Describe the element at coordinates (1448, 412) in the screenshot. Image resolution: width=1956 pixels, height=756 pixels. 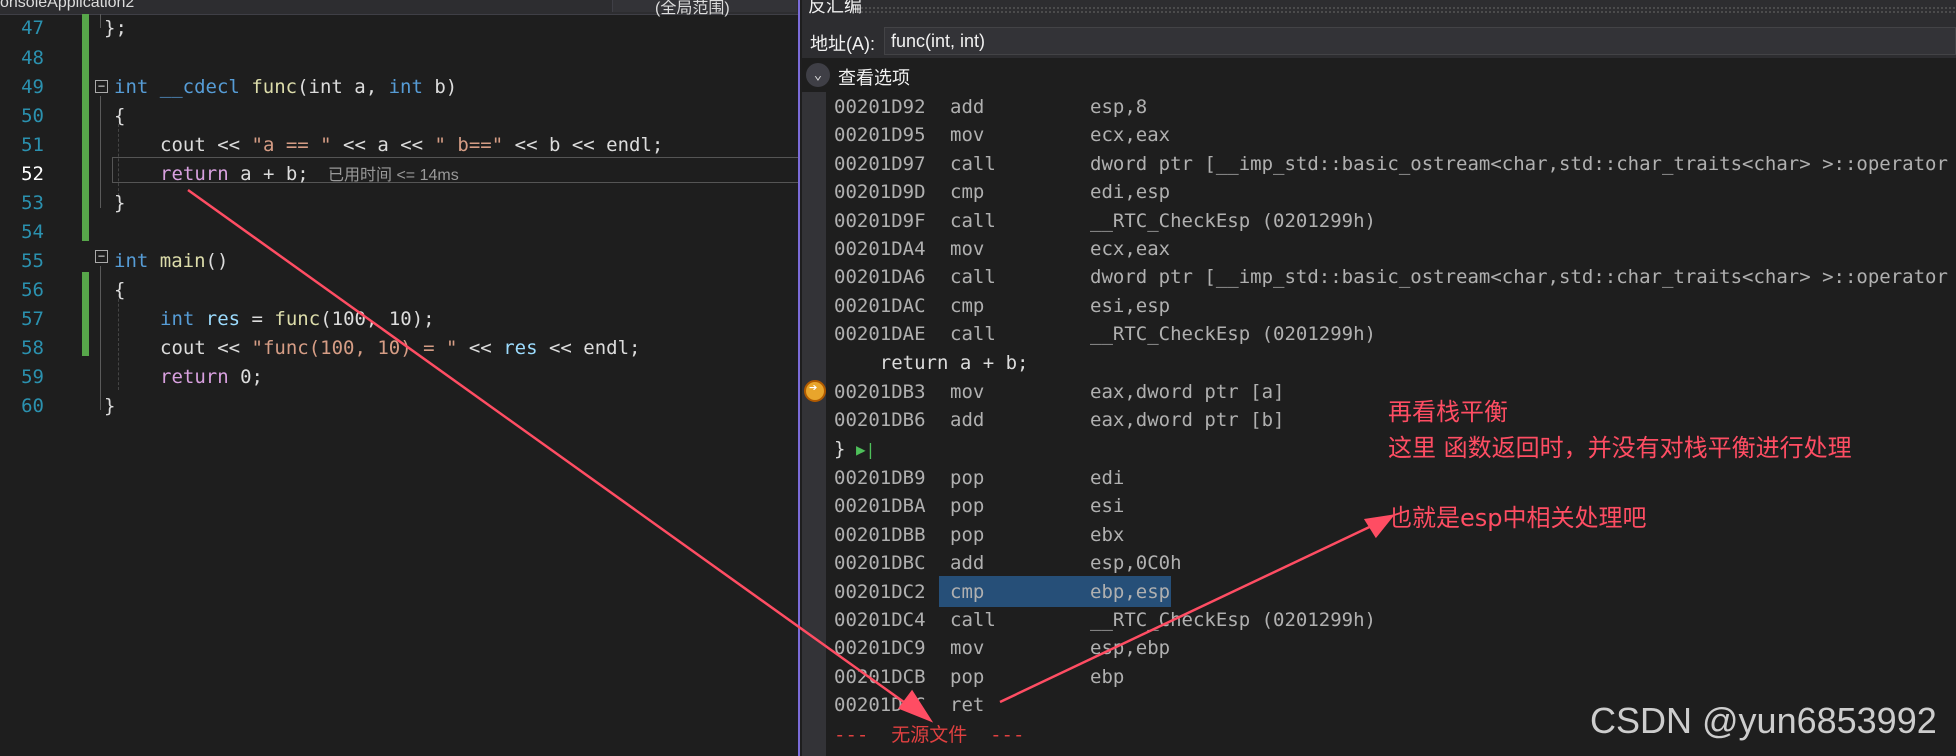
I see `annotation-text: 再看栈平衡` at that location.